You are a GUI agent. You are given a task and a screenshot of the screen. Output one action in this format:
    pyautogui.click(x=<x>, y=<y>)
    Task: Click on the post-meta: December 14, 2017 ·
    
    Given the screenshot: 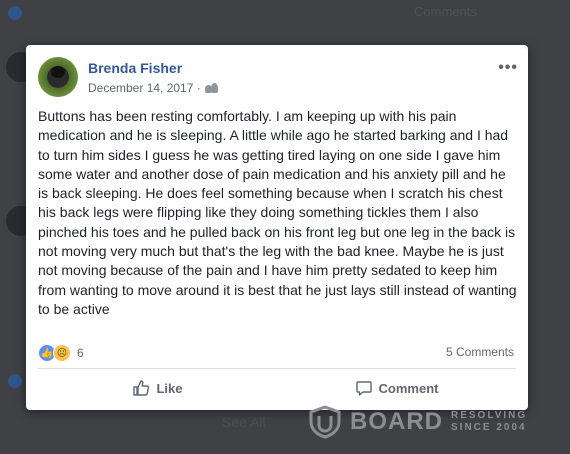 What is the action you would take?
    pyautogui.click(x=153, y=88)
    